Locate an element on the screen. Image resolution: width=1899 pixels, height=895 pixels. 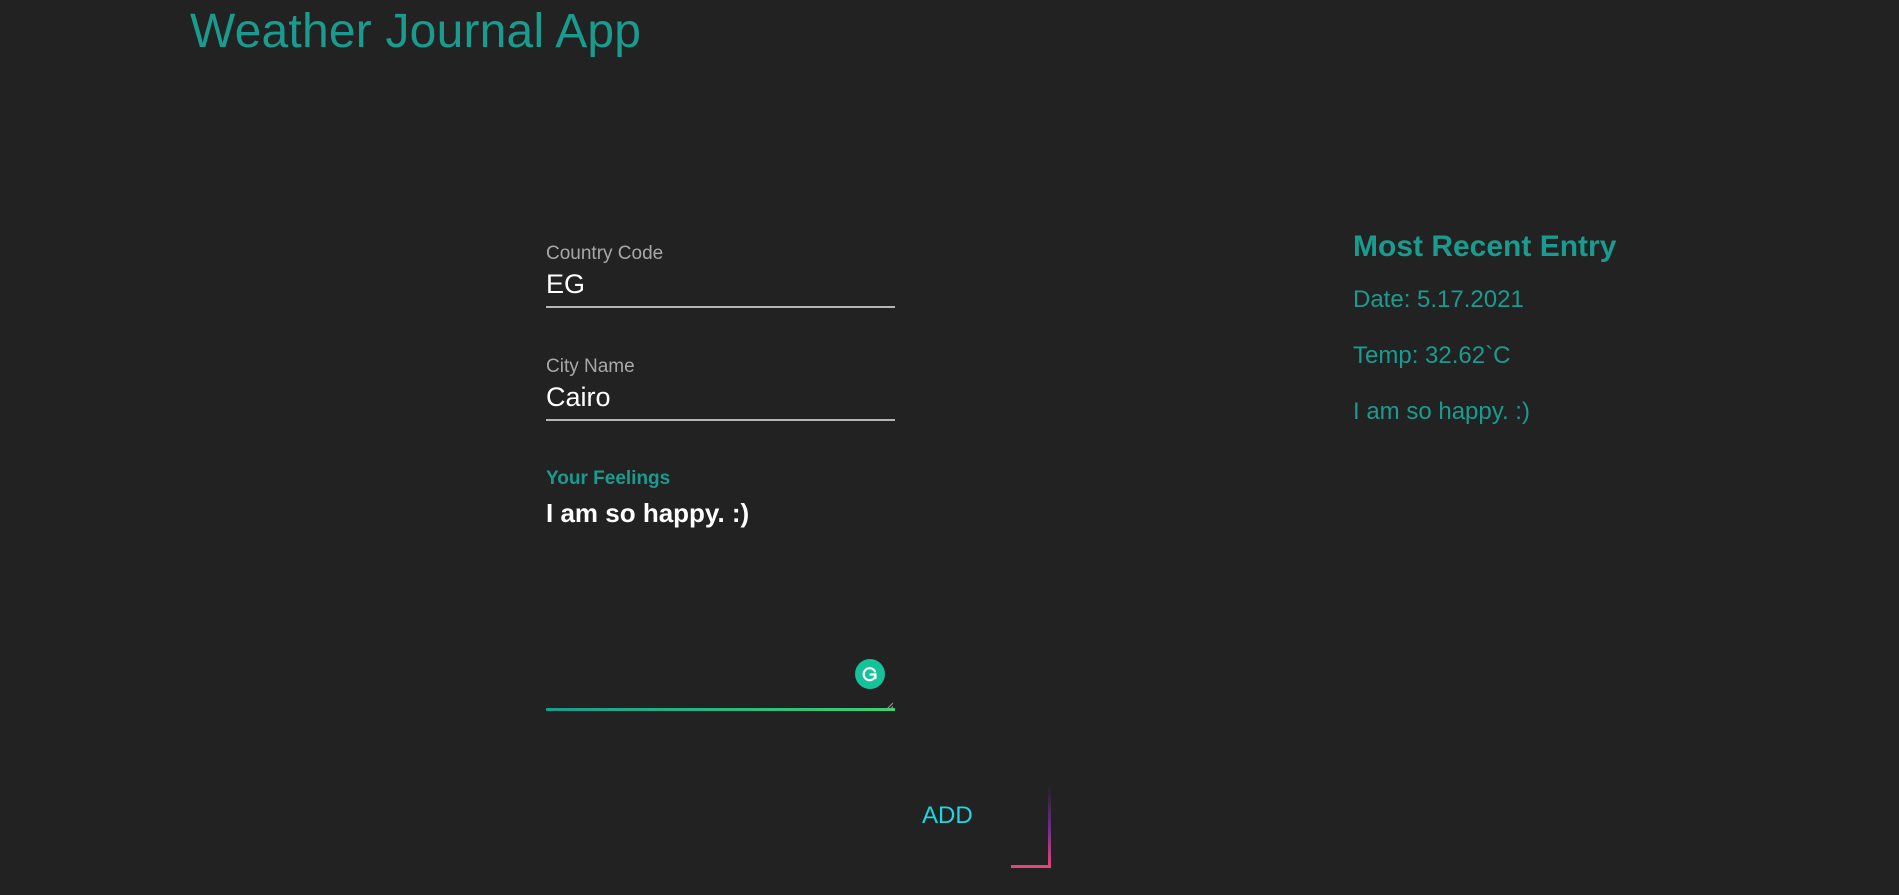
entry-date: Date: 5.17.2021 is located at coordinates (1438, 299).